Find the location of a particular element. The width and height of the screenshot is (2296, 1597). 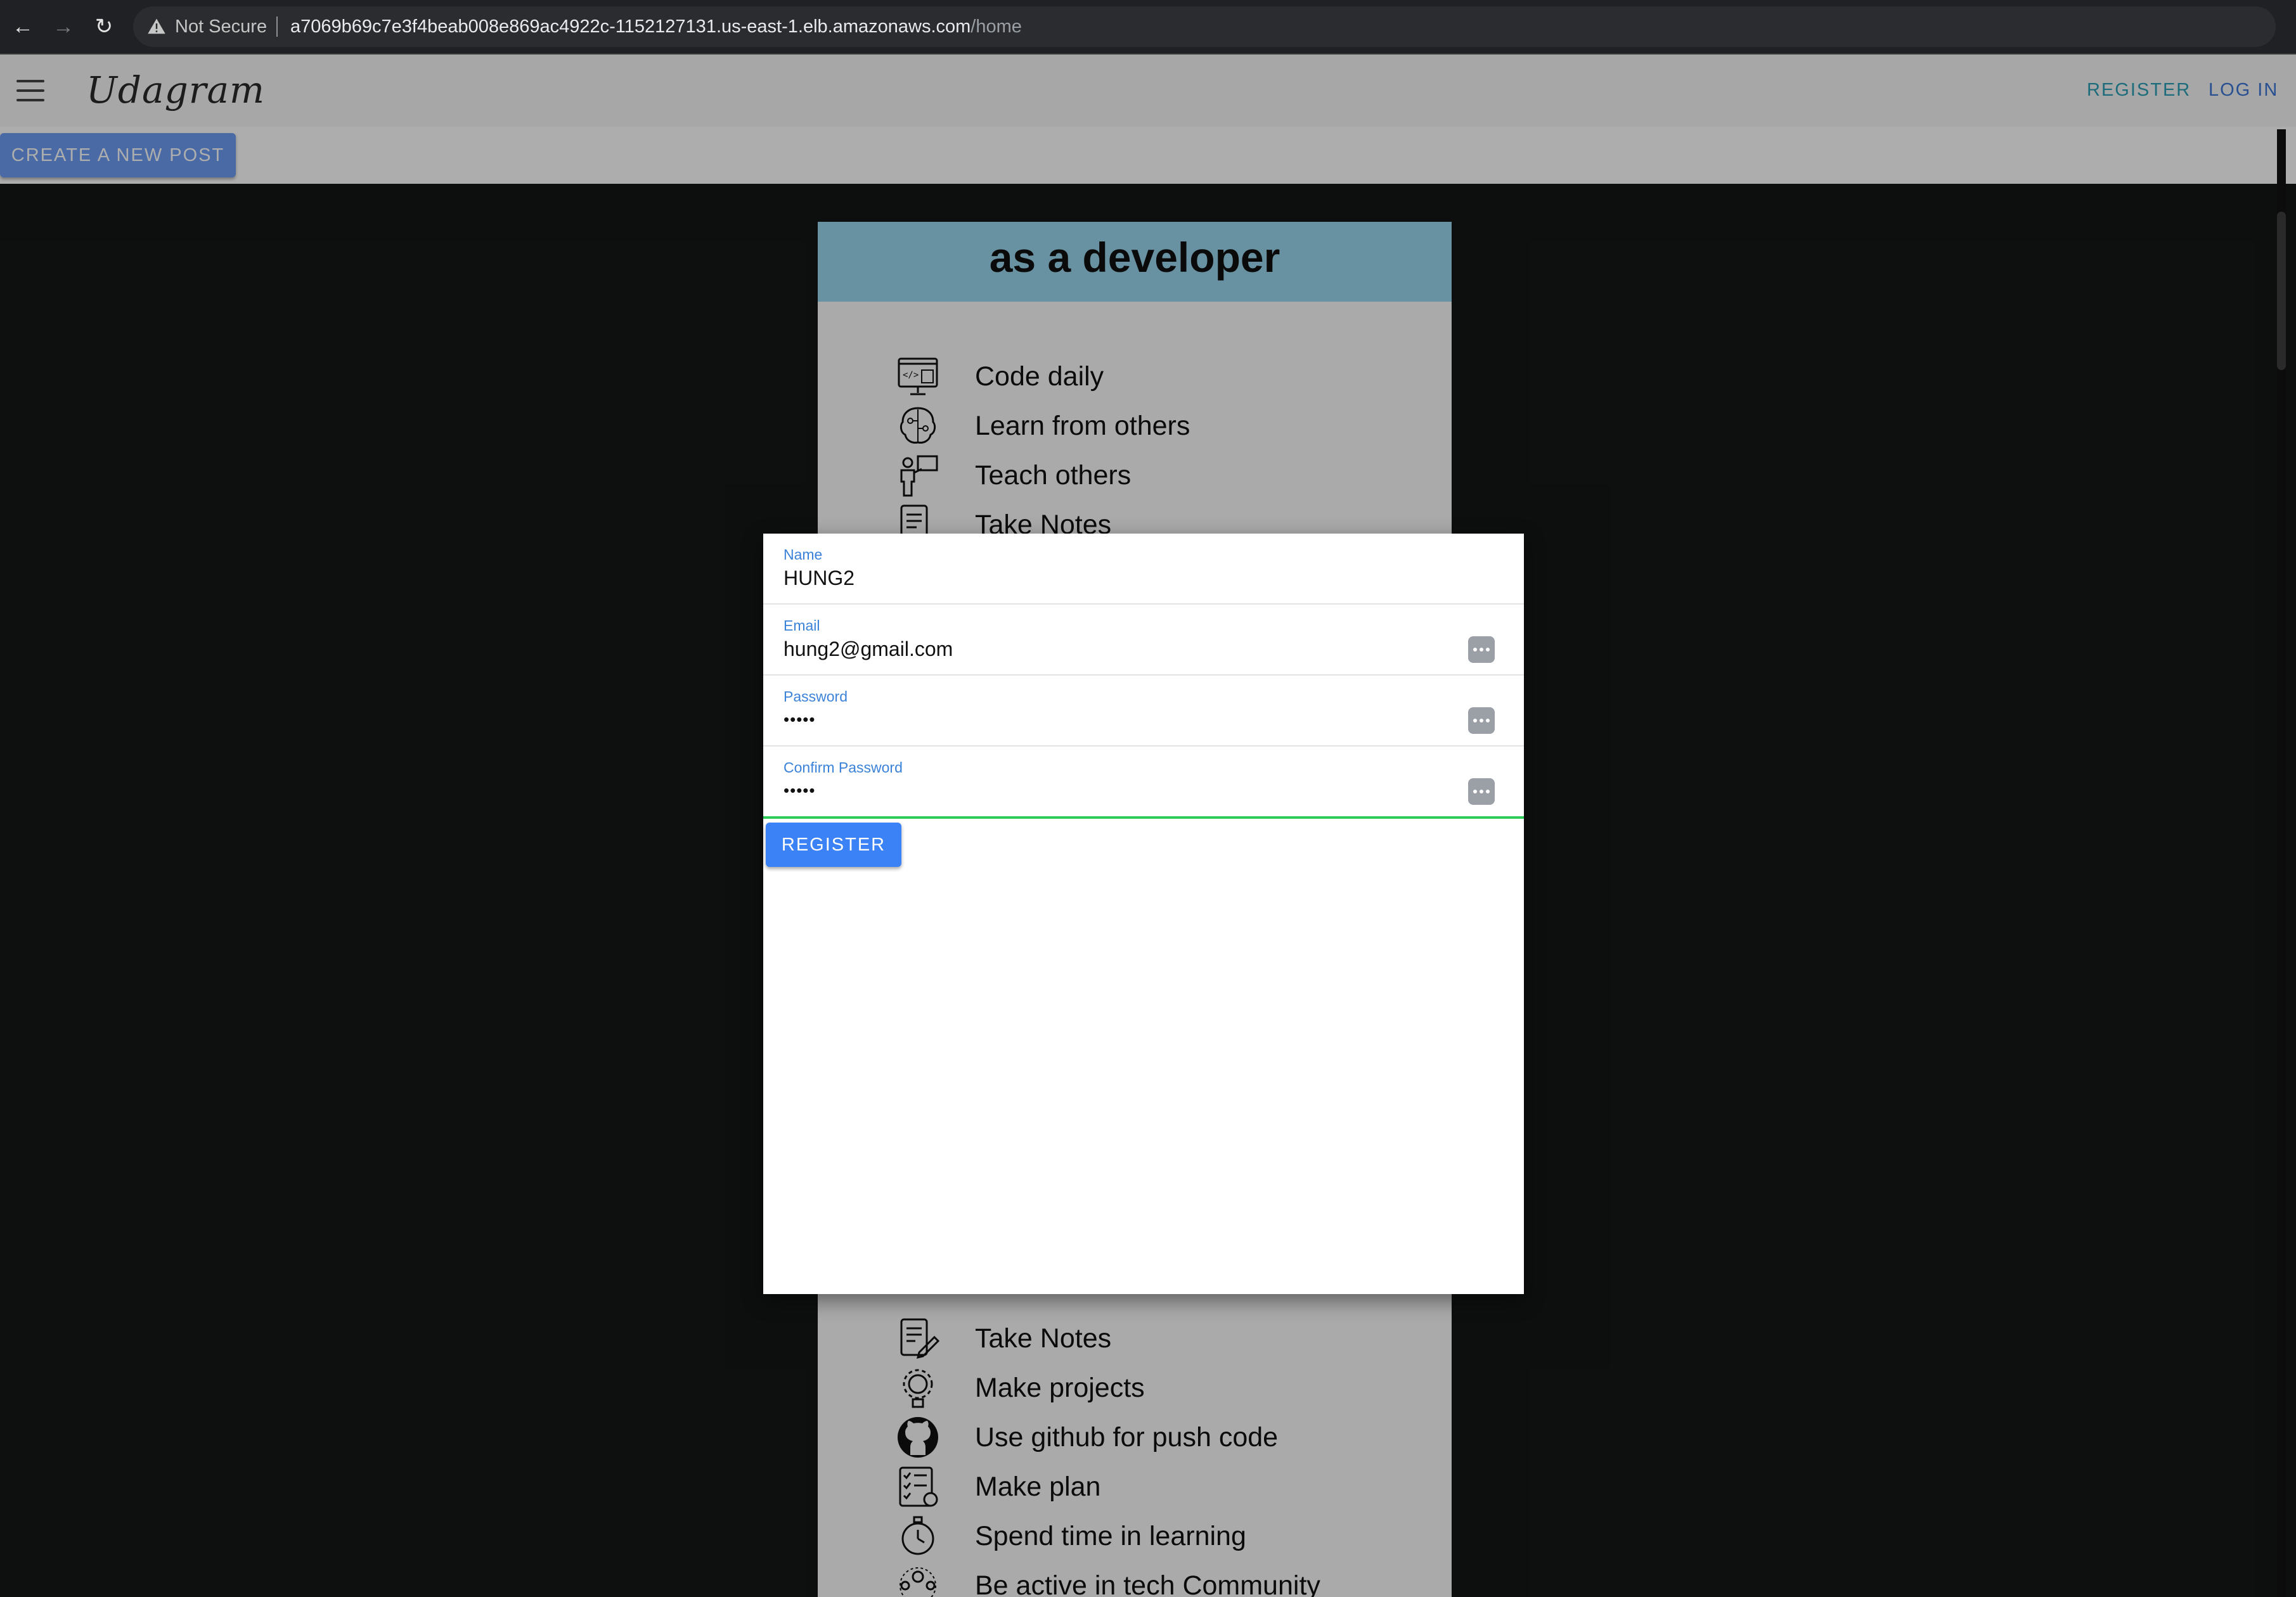

back-arrow-icon: ← is located at coordinates (23, 26).